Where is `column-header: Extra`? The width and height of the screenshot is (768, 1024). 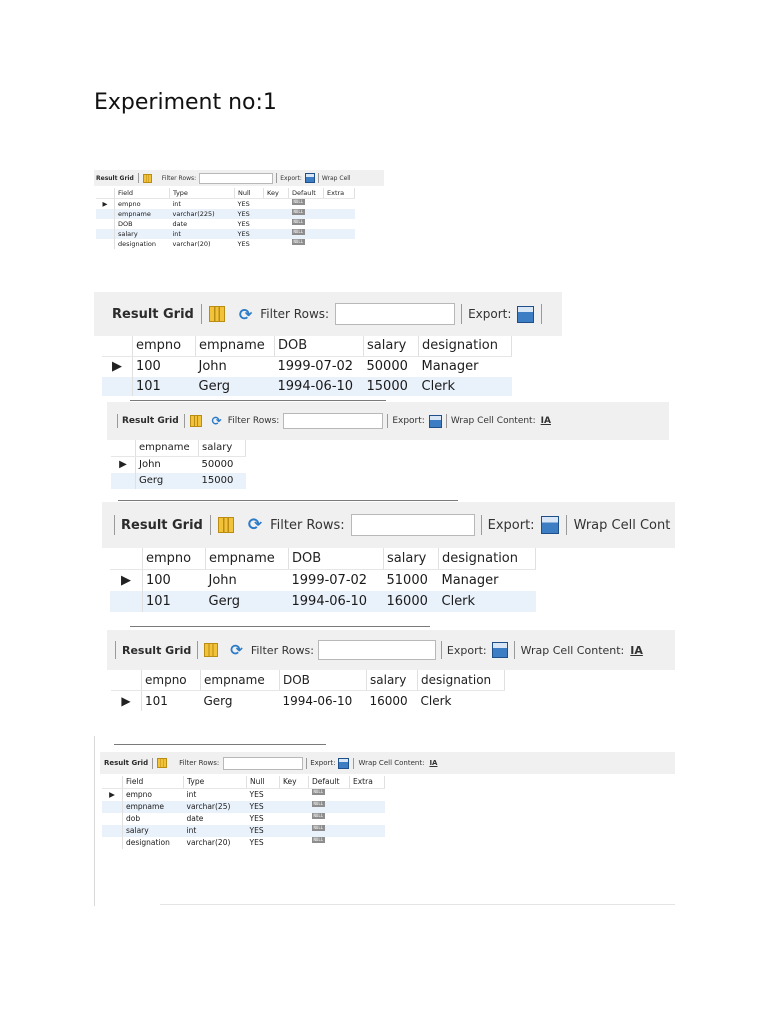 column-header: Extra is located at coordinates (339, 193).